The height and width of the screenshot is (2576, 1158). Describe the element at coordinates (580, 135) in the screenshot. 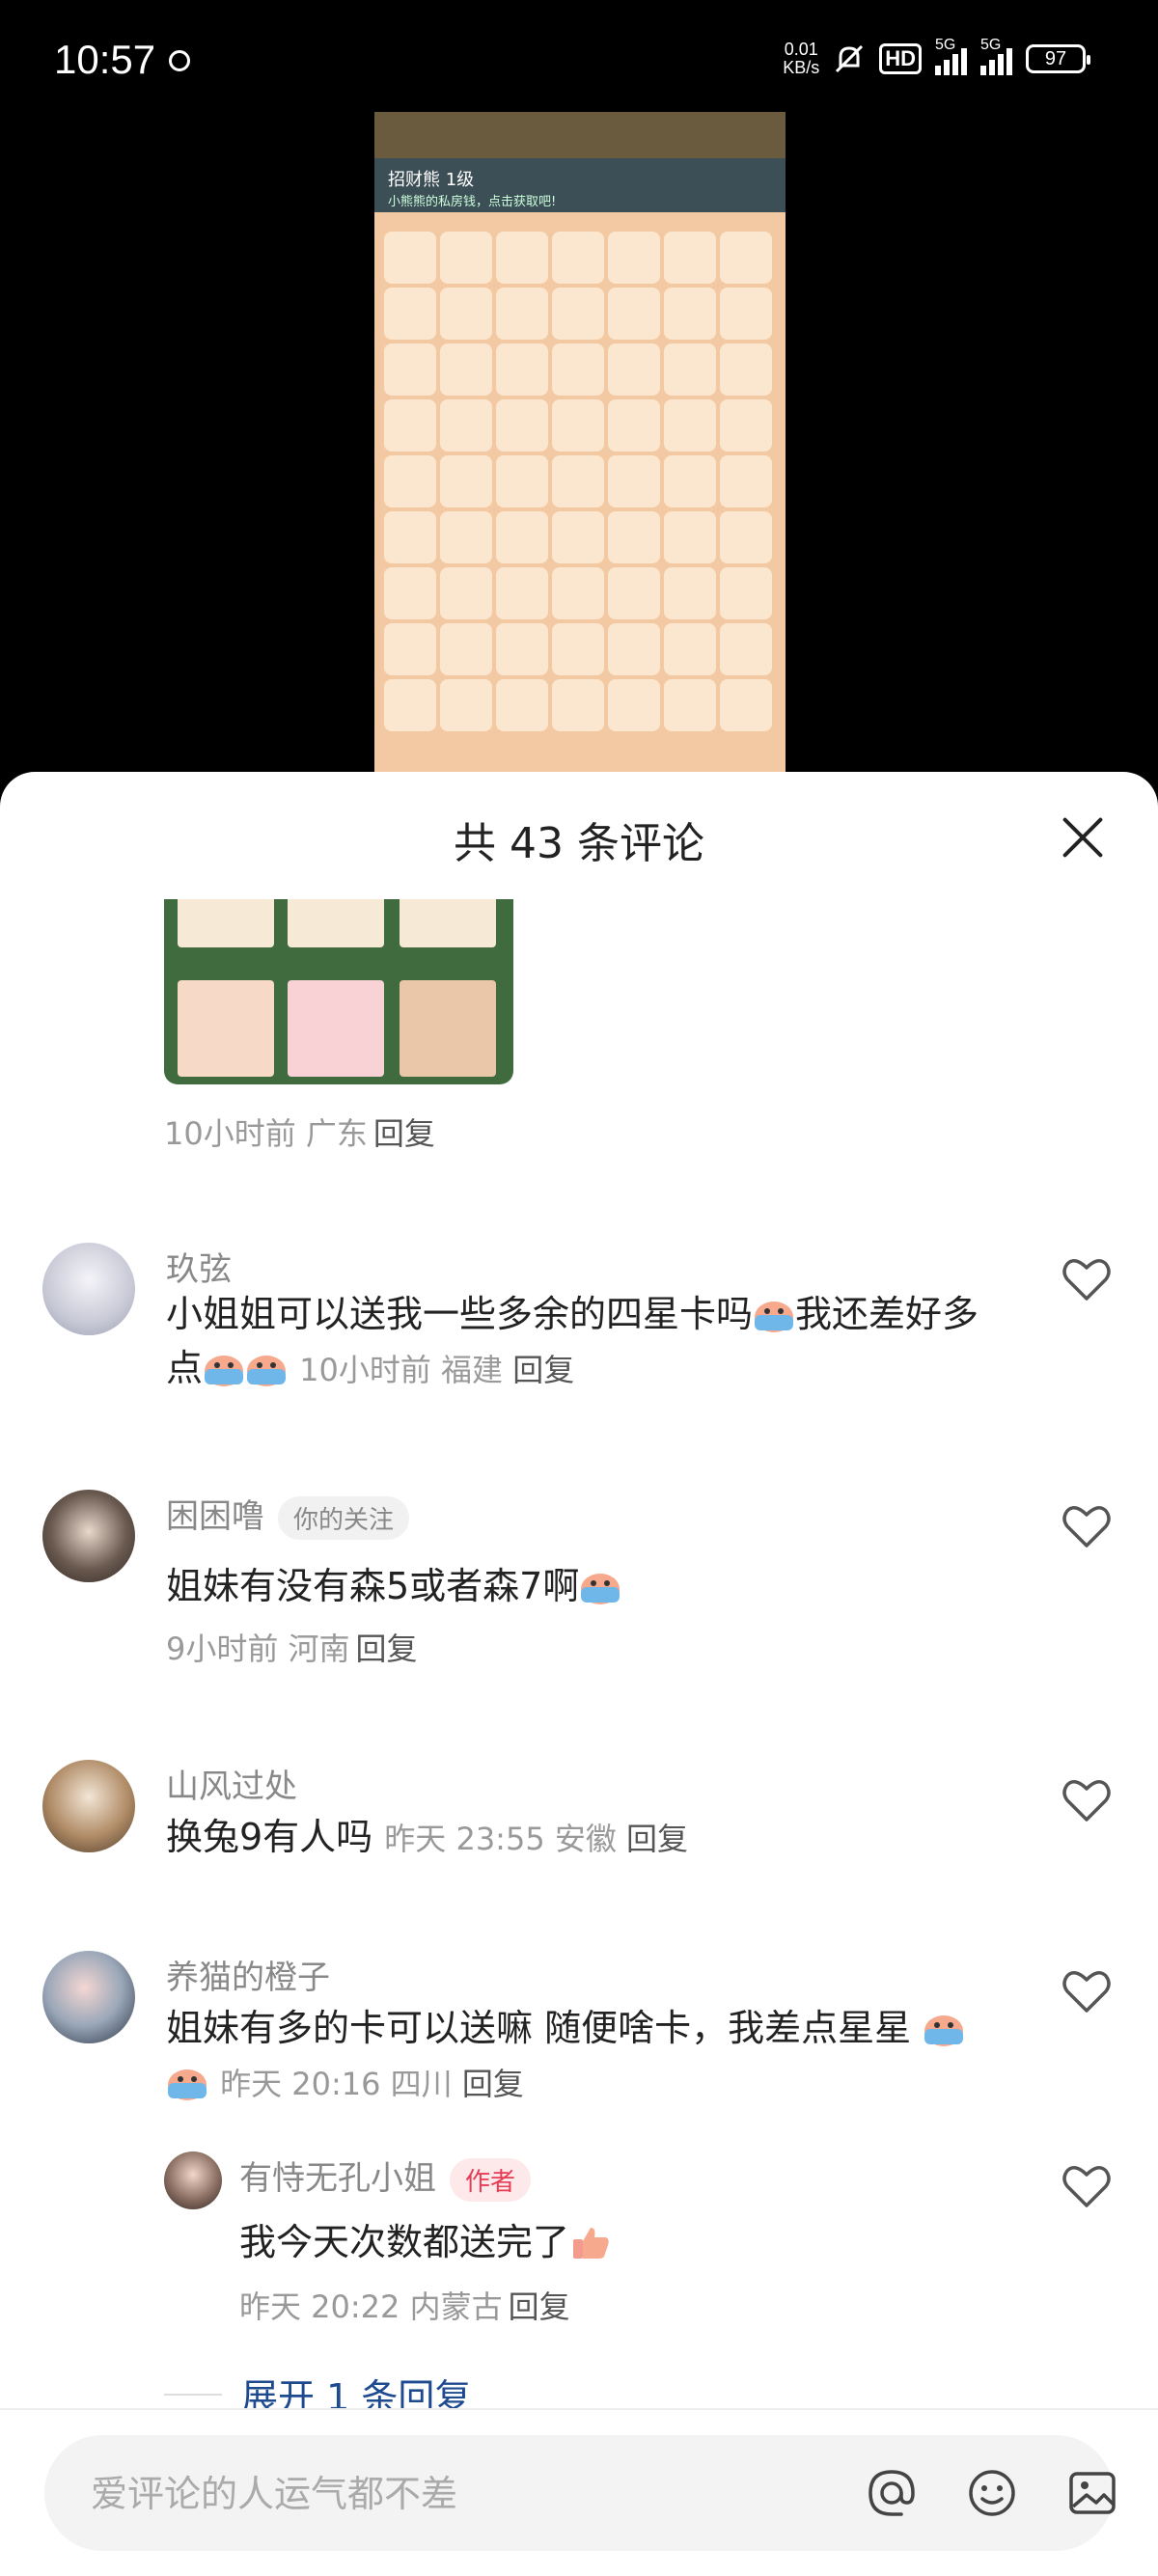

I see `game-top-bar` at that location.